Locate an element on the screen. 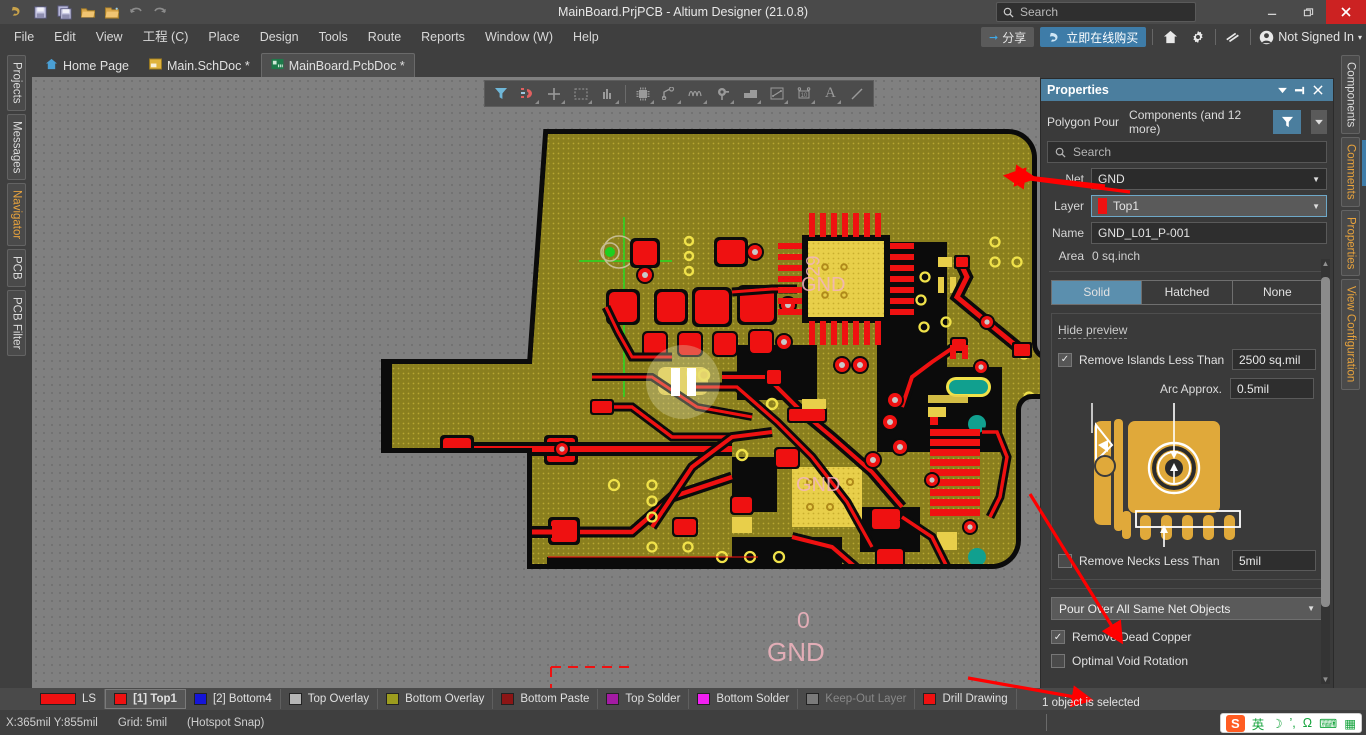  sidebar-item-pcb-filter: PCB Filter is located at coordinates (16, 323).